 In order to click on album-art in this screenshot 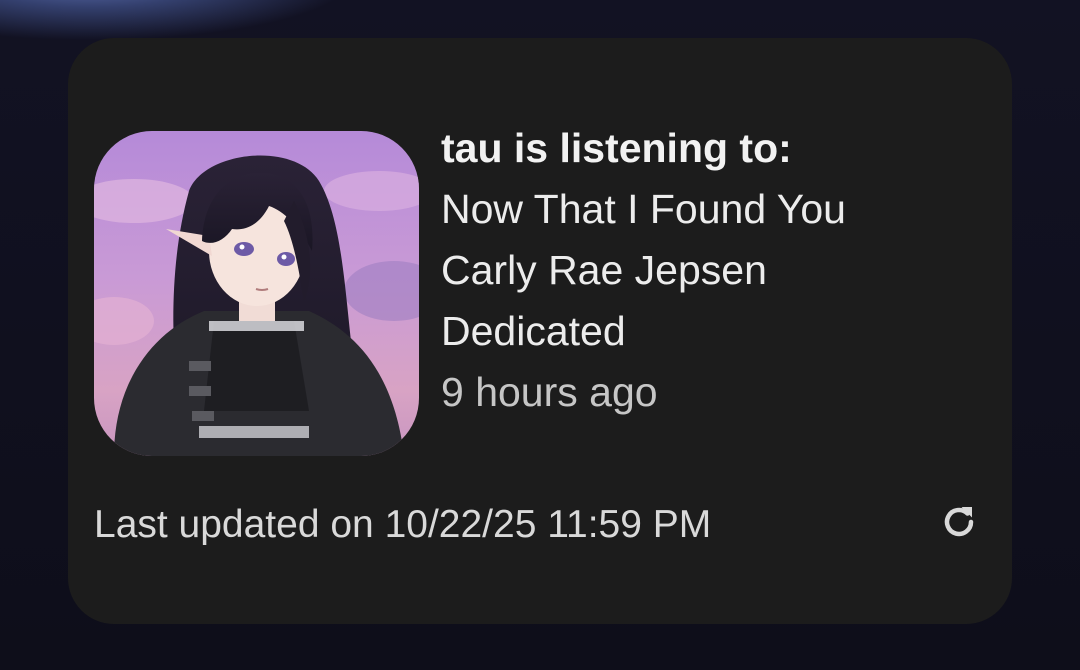, I will do `click(256, 293)`.